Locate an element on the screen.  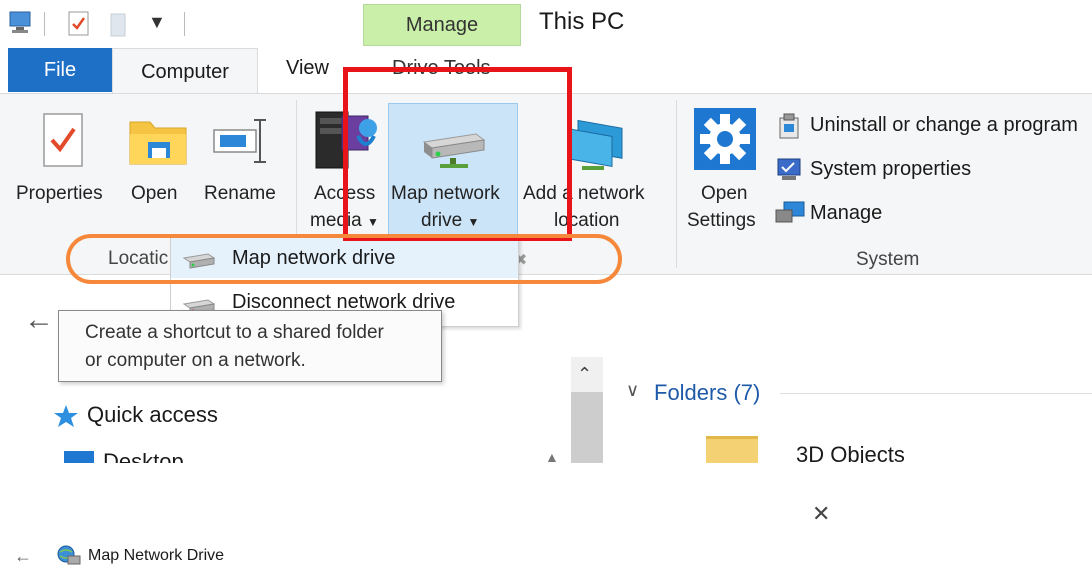
uninstall-program-button: Uninstall or change a program is located at coordinates (944, 125).